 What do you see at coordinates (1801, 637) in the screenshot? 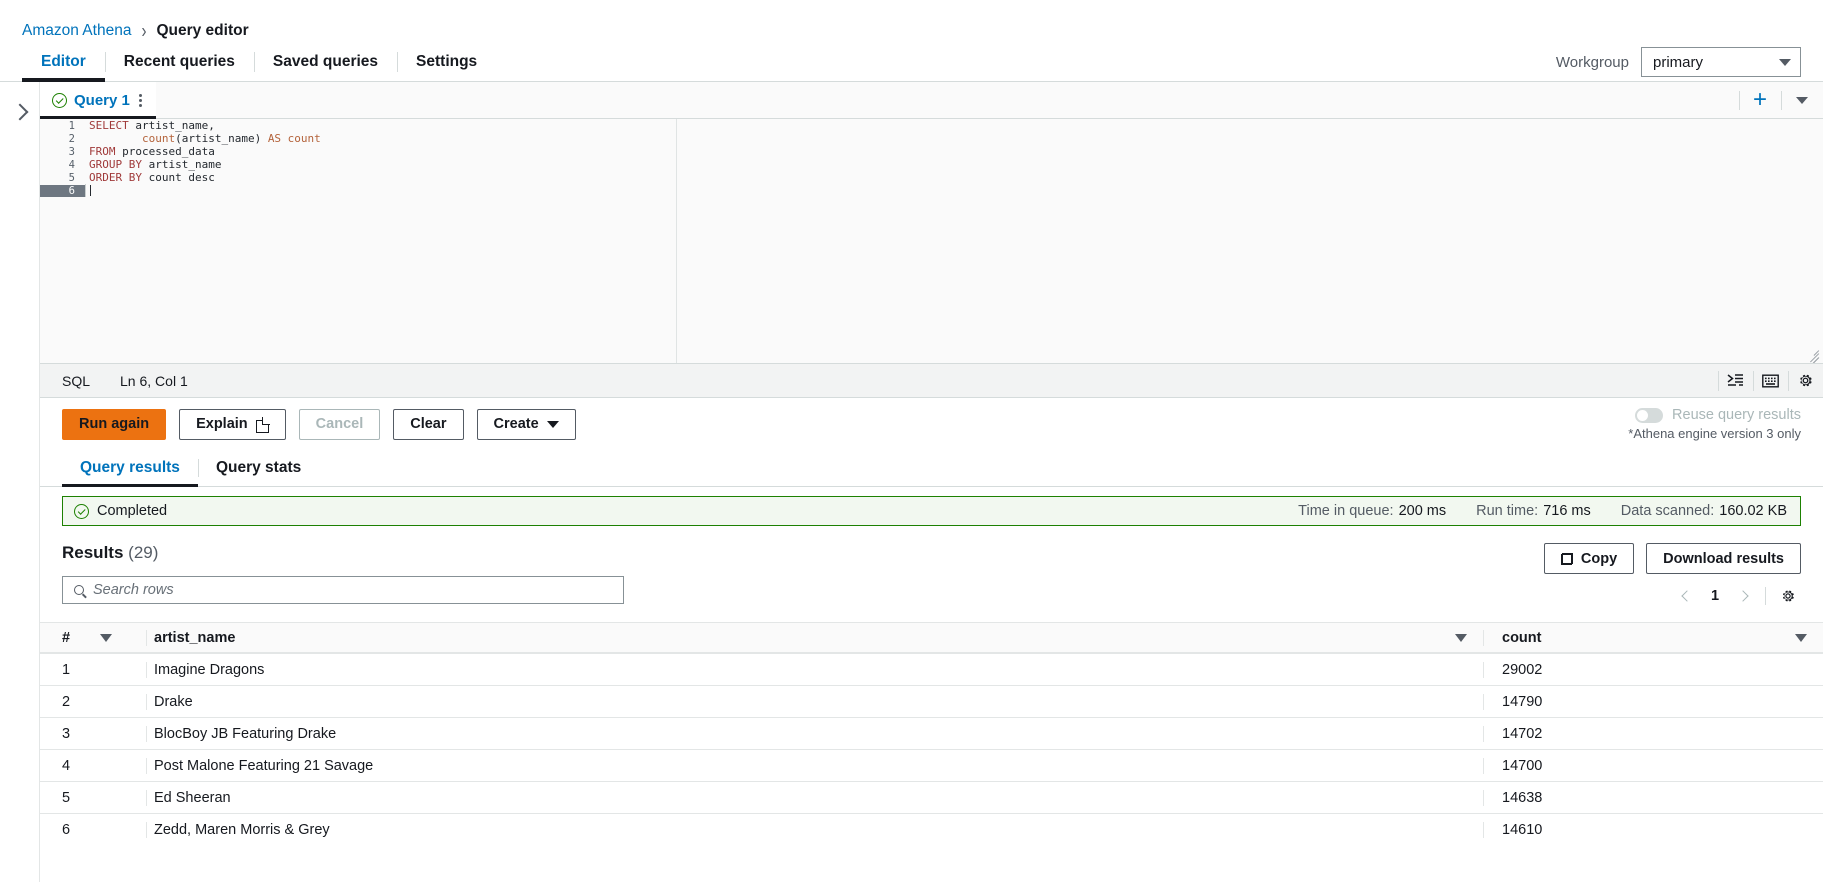
I see `count-sort-icon` at bounding box center [1801, 637].